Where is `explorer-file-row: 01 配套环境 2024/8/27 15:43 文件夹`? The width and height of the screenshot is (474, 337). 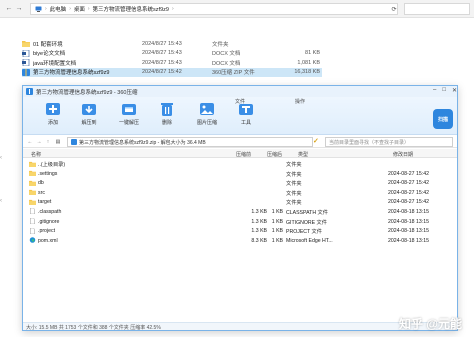 explorer-file-row: 01 配套环境 2024/8/27 15:43 文件夹 is located at coordinates (172, 44).